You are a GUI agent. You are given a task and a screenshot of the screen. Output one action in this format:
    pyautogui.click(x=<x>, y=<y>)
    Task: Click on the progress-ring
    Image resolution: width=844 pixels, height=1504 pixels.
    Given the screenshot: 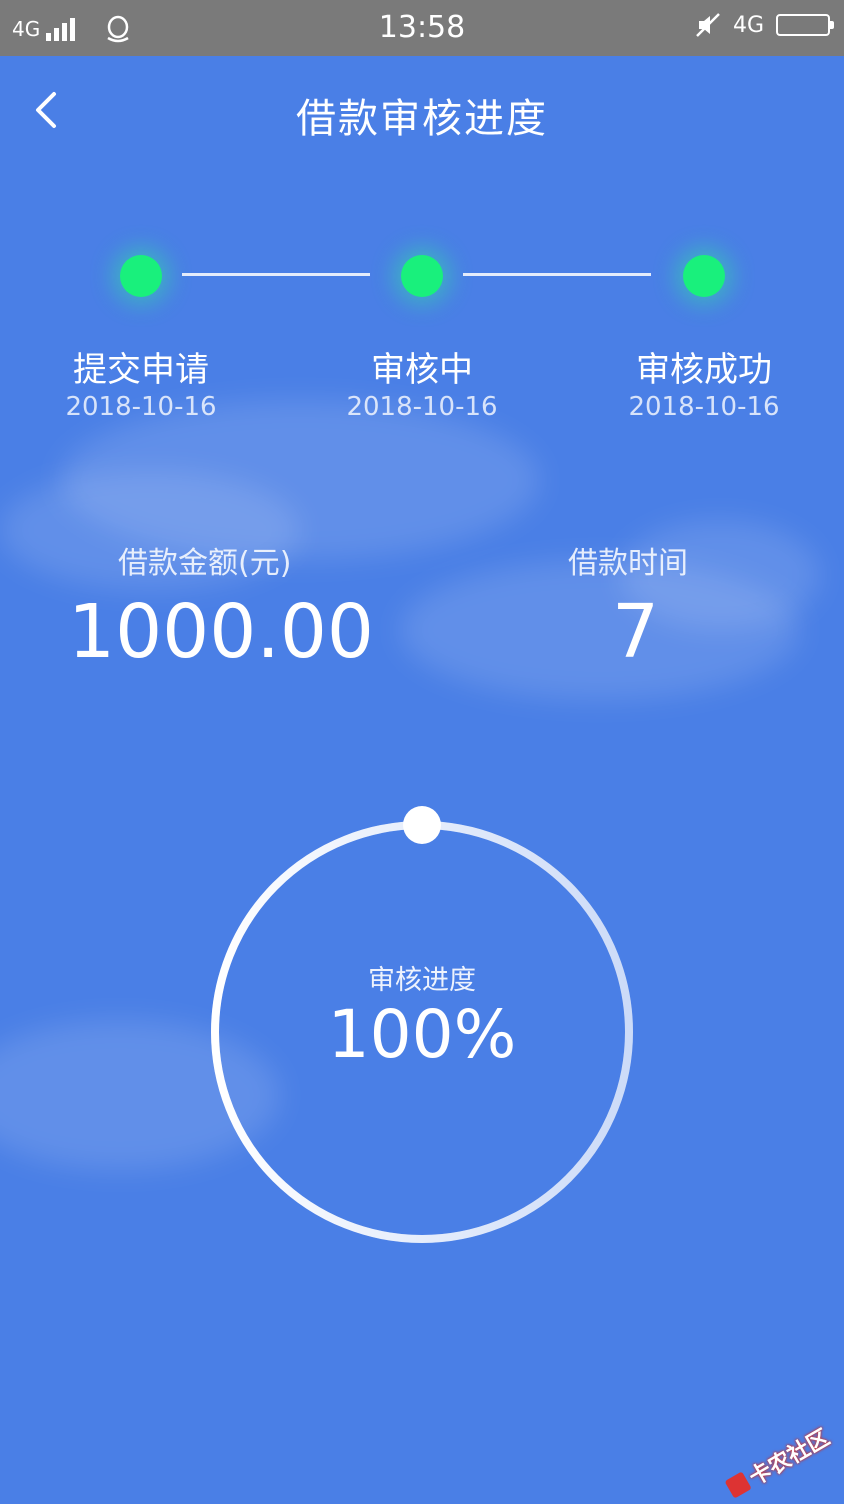 What is the action you would take?
    pyautogui.click(x=422, y=1024)
    